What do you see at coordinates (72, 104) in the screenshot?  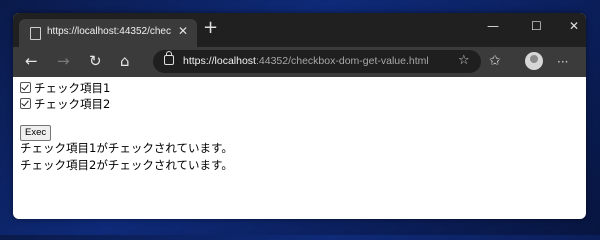 I see `checkbox-label-2: チェック項目2` at bounding box center [72, 104].